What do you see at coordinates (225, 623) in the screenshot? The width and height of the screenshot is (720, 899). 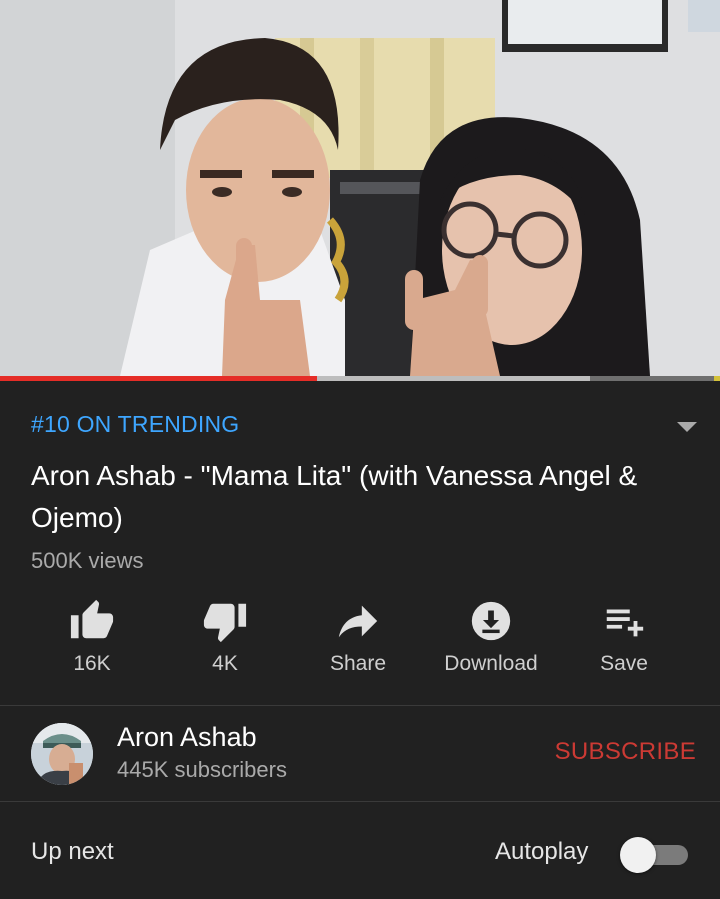 I see `dislike-icon` at bounding box center [225, 623].